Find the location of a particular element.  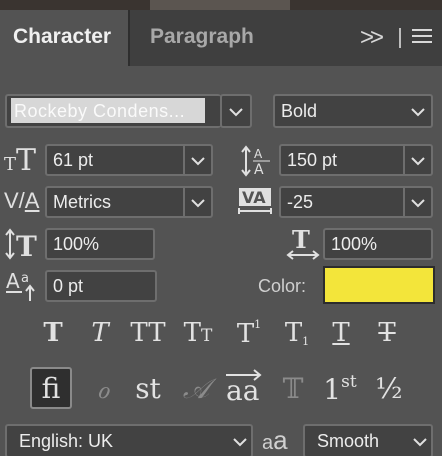

font-size-field: 61 pt is located at coordinates (129, 160).